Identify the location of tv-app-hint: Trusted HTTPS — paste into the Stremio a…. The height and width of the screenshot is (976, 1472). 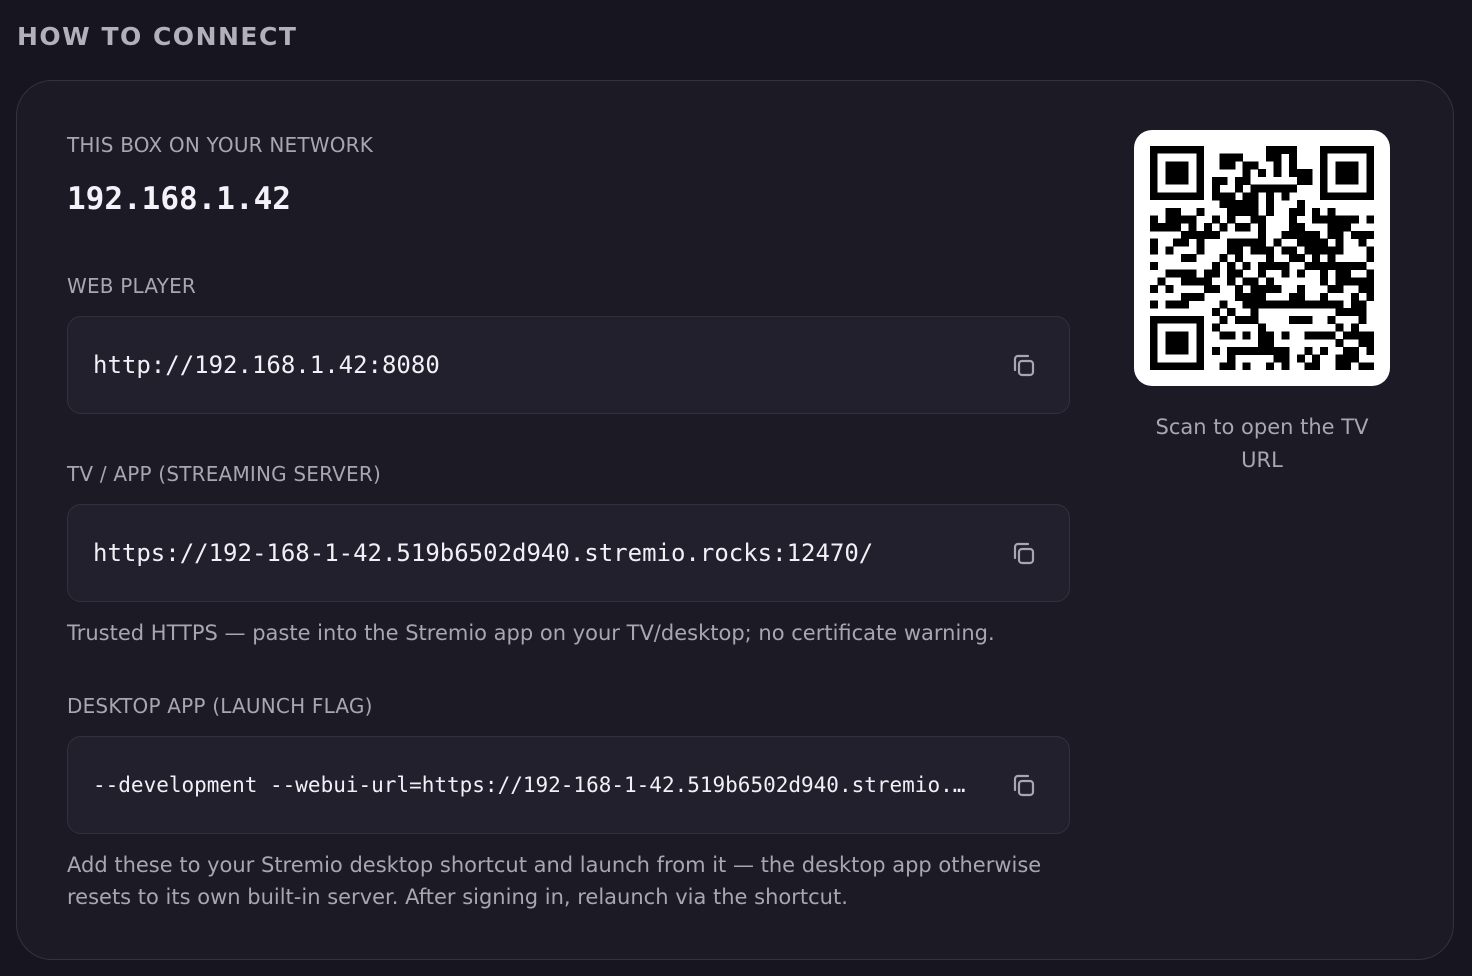
(531, 633).